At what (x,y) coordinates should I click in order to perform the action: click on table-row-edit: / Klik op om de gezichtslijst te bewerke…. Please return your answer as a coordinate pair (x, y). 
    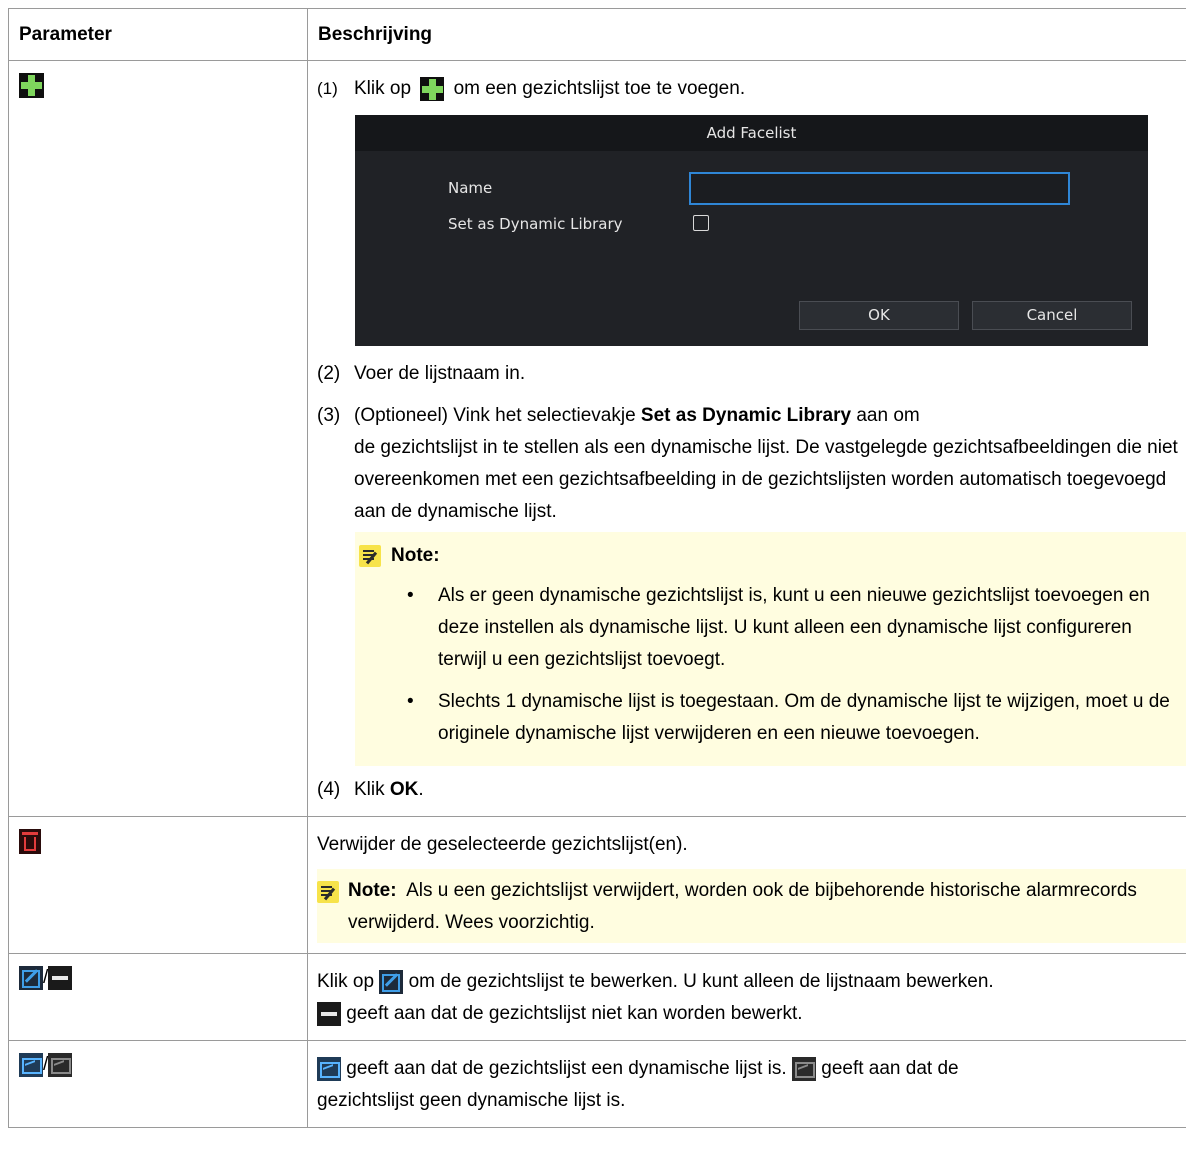
    Looking at the image, I should click on (597, 997).